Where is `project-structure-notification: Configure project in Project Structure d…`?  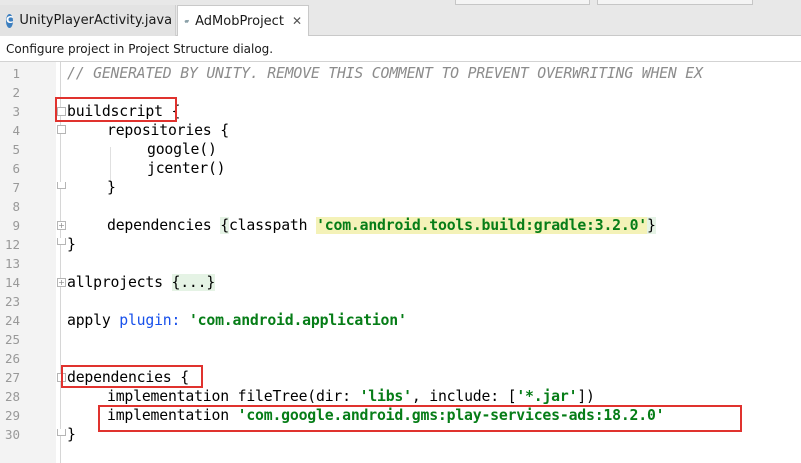
project-structure-notification: Configure project in Project Structure d… is located at coordinates (400, 49).